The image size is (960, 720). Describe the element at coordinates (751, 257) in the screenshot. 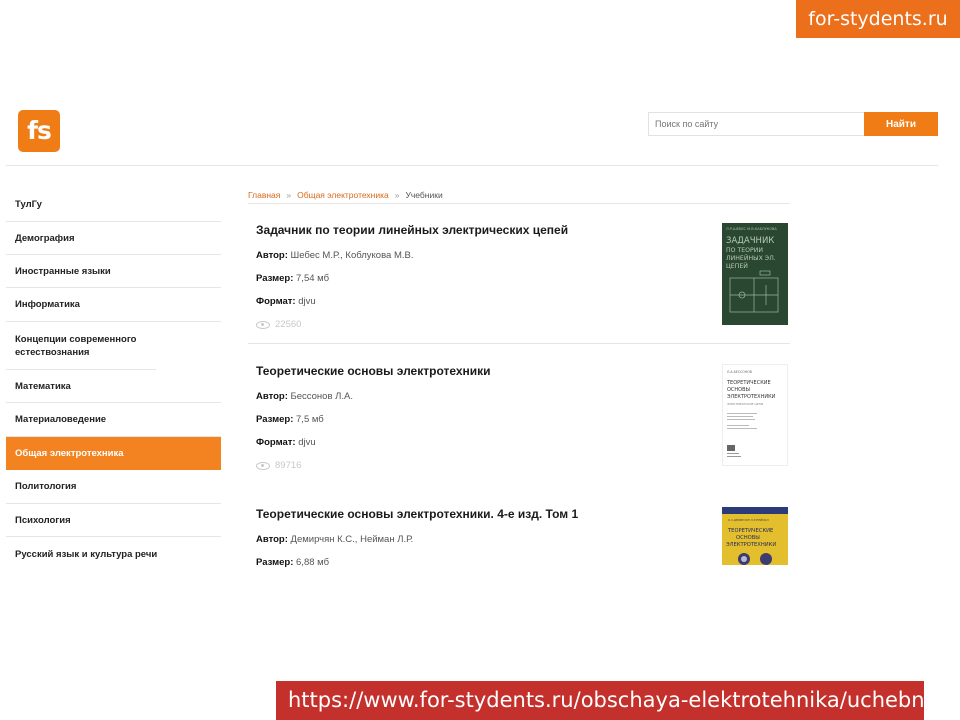

I see `svg-text: ЛИНЕЙНЫХ ЭЛ.` at that location.